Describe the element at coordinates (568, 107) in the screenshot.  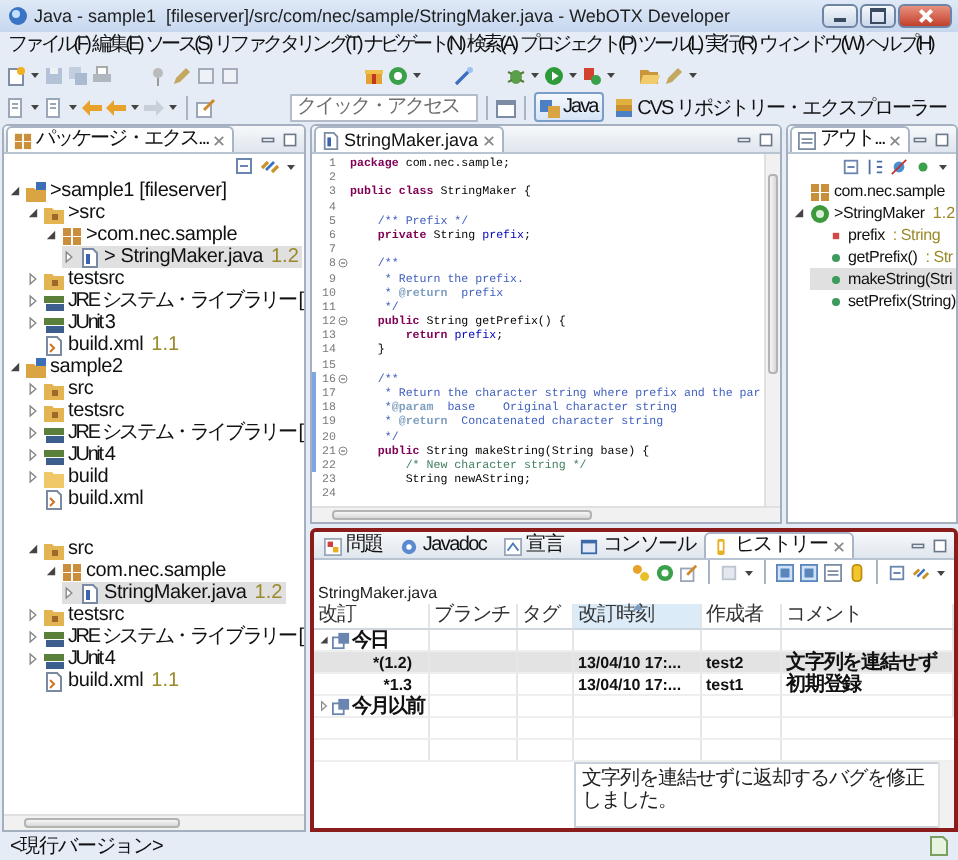
I see `perspective-button: Java` at that location.